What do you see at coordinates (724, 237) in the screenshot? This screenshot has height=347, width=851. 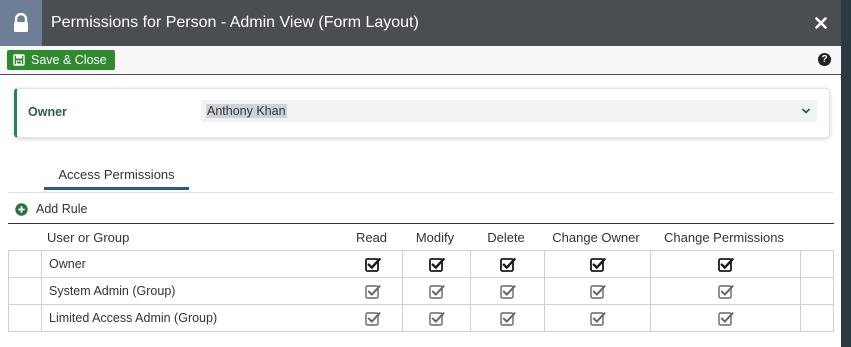 I see `col-change-permissions: Change Permissions` at bounding box center [724, 237].